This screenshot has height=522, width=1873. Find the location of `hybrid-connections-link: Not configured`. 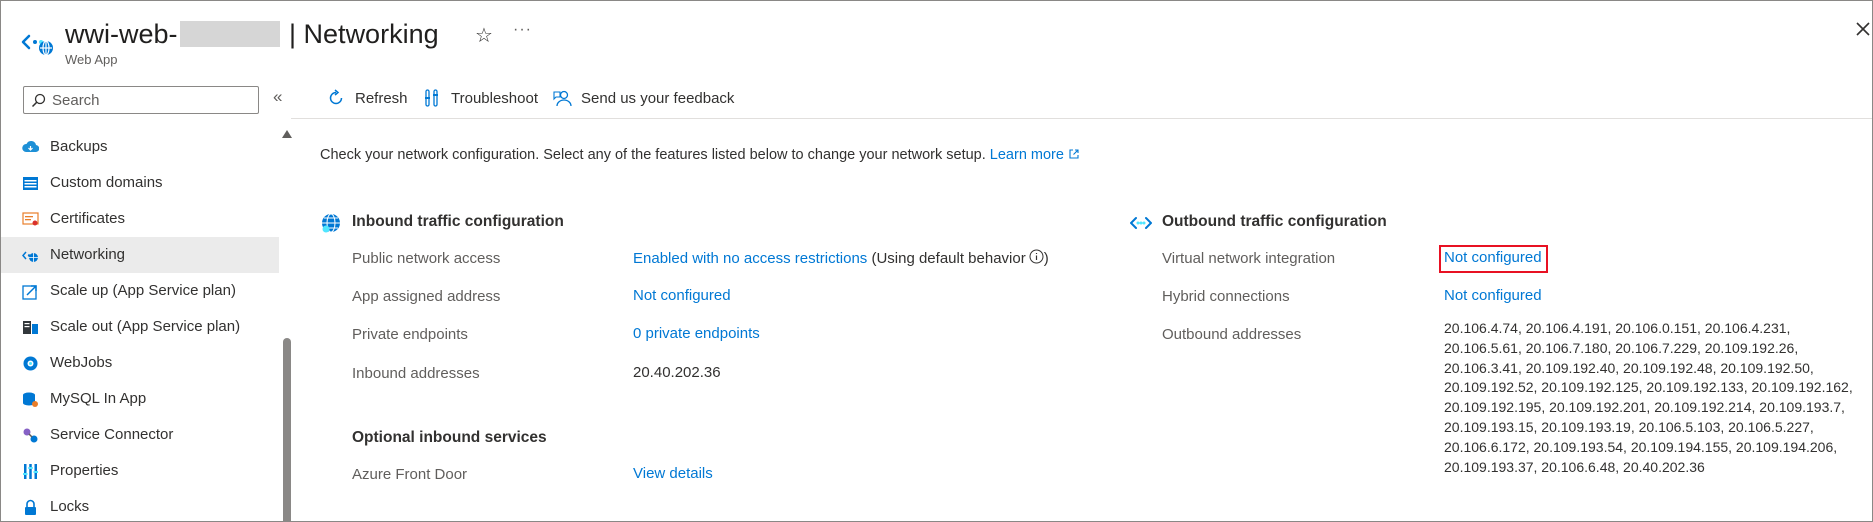

hybrid-connections-link: Not configured is located at coordinates (1493, 295).